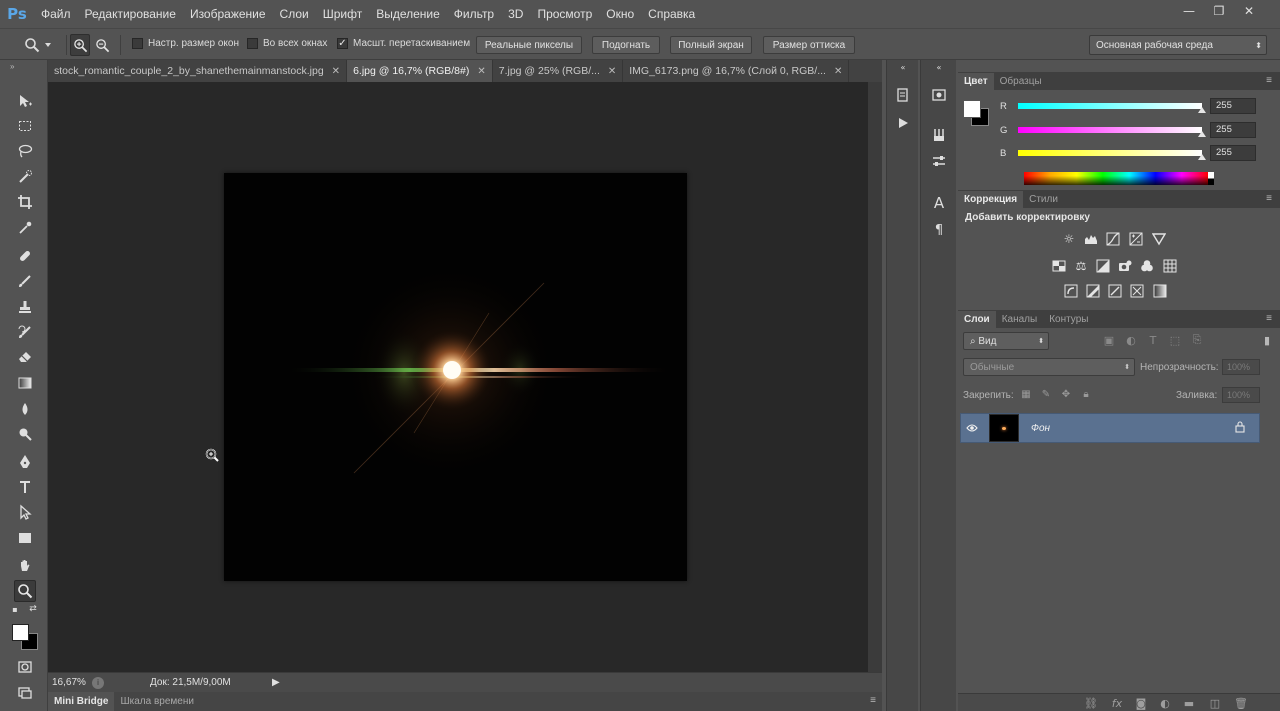 This screenshot has height=711, width=1280. Describe the element at coordinates (1004, 428) in the screenshot. I see `layer-thumbnail` at that location.